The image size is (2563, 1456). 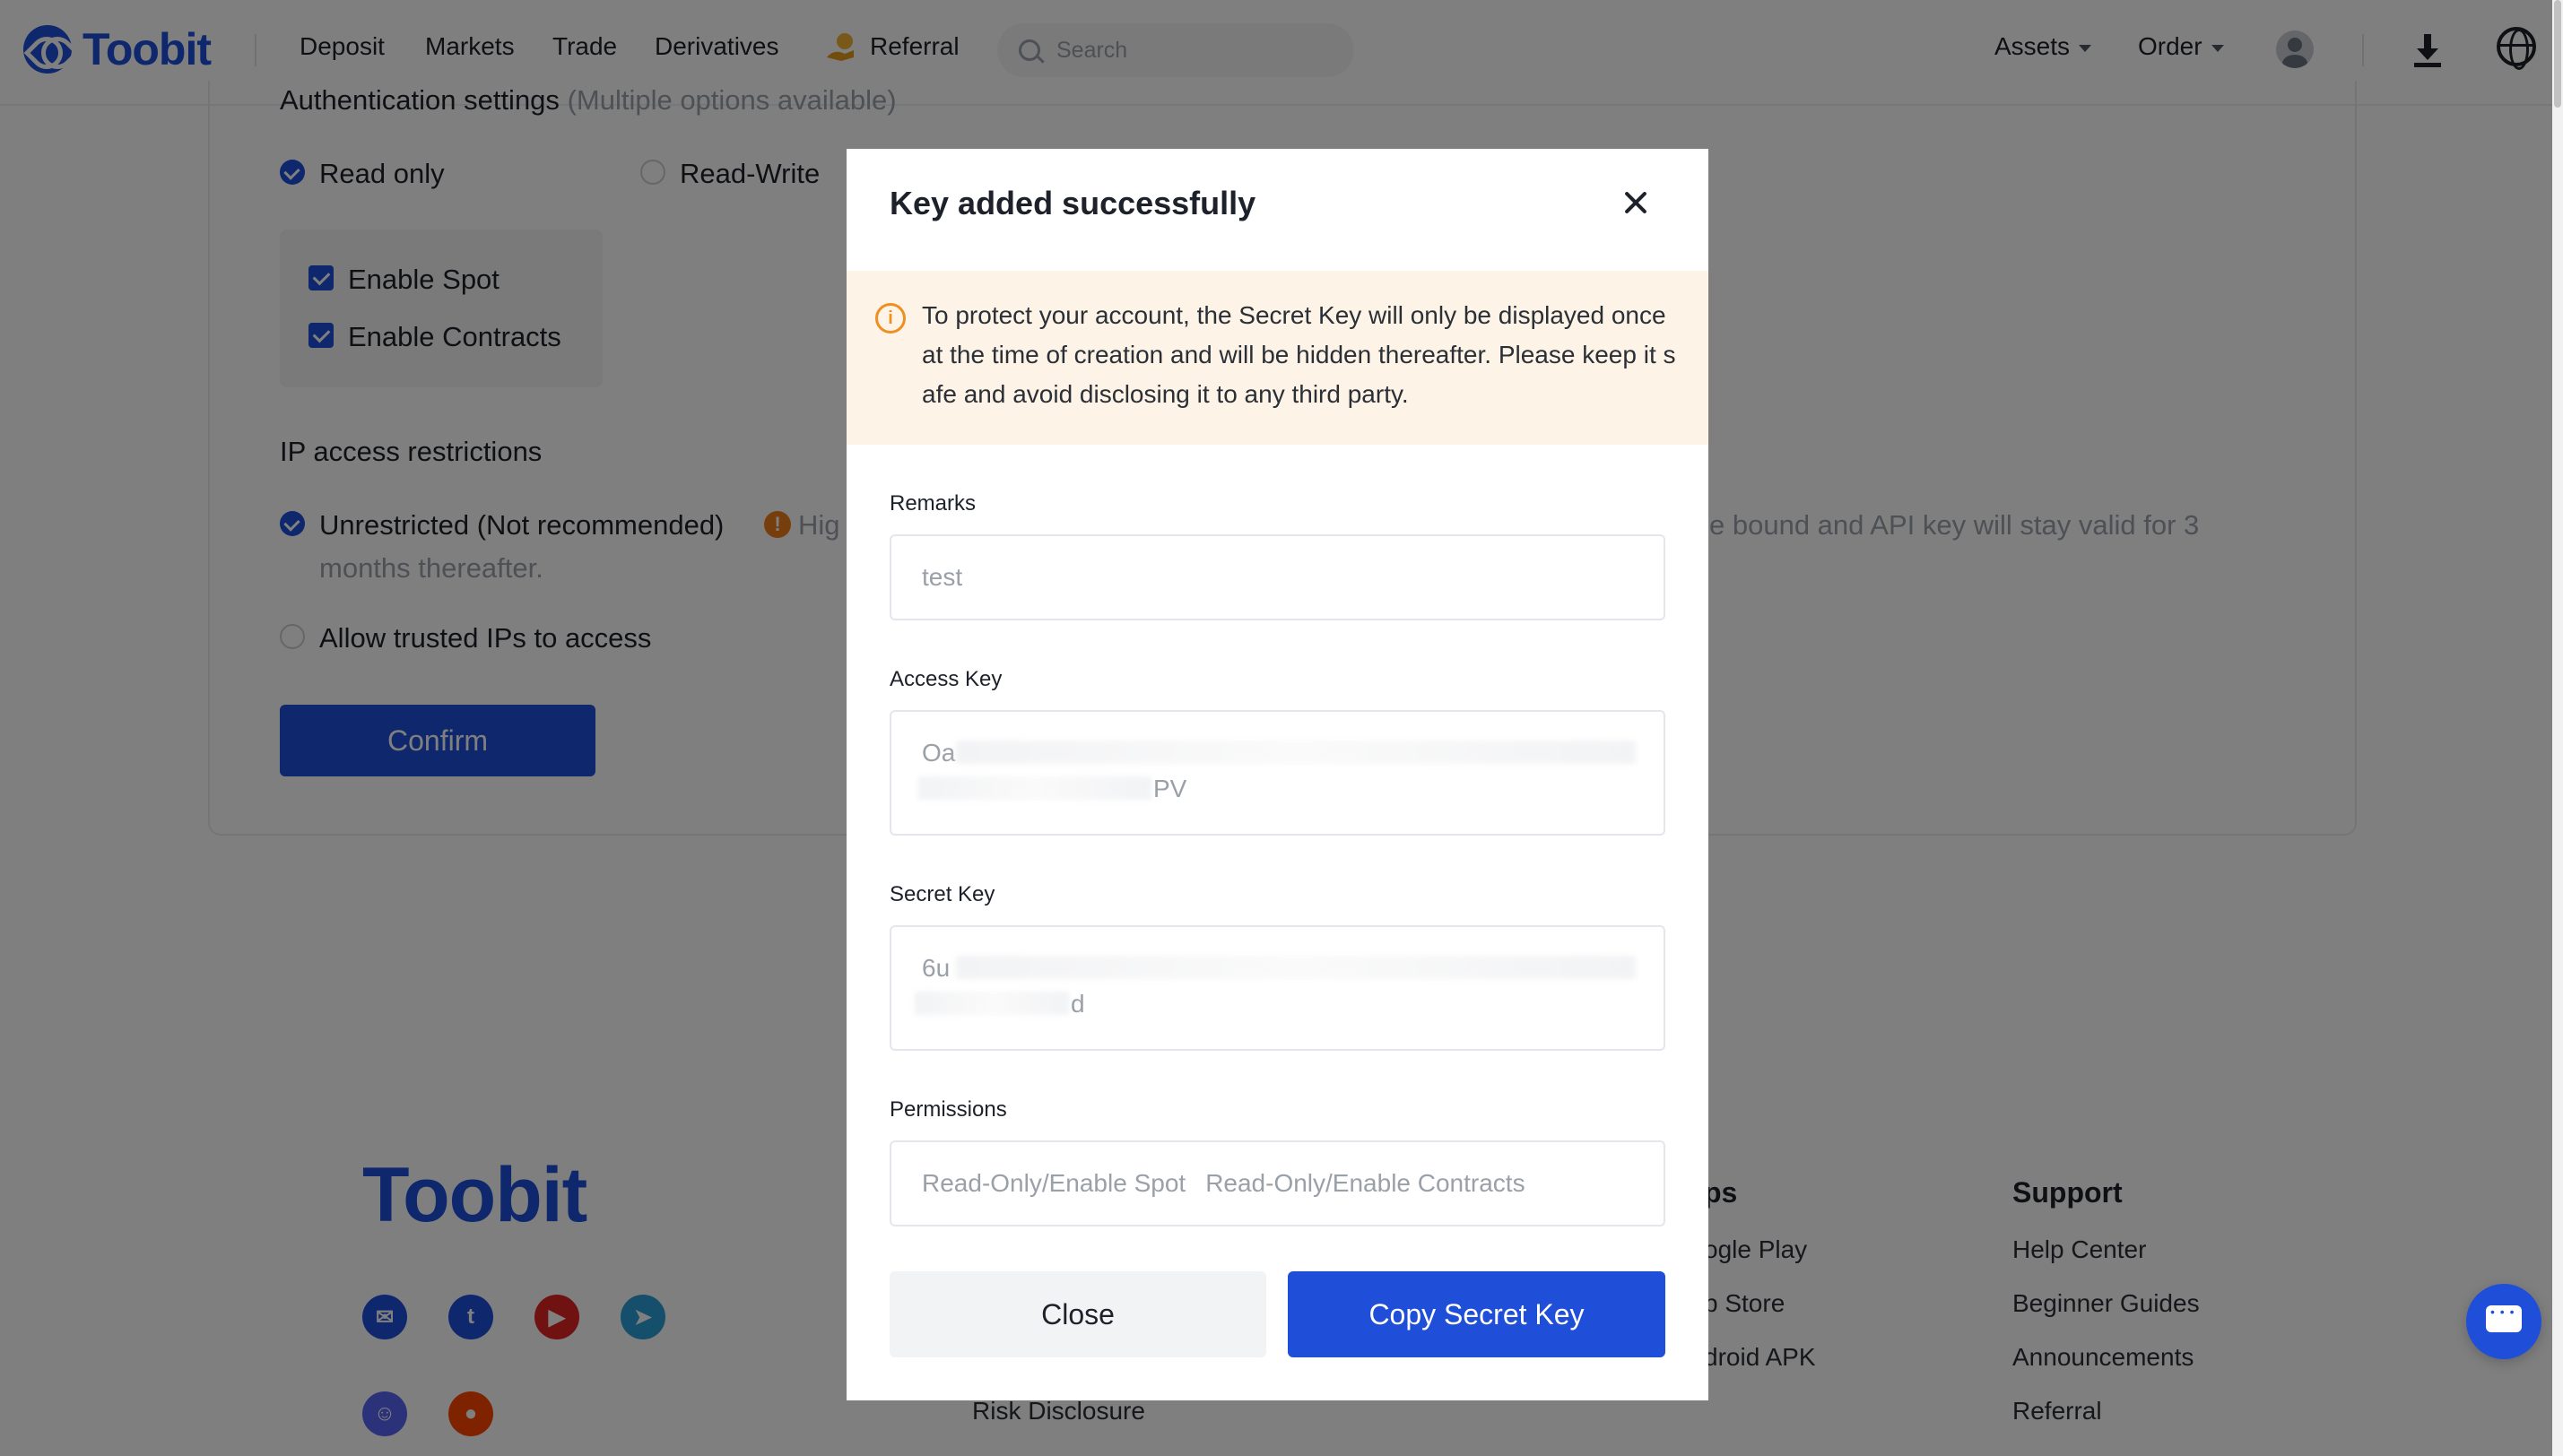 What do you see at coordinates (1073, 203) in the screenshot?
I see `dialog-title: Key added successfully` at bounding box center [1073, 203].